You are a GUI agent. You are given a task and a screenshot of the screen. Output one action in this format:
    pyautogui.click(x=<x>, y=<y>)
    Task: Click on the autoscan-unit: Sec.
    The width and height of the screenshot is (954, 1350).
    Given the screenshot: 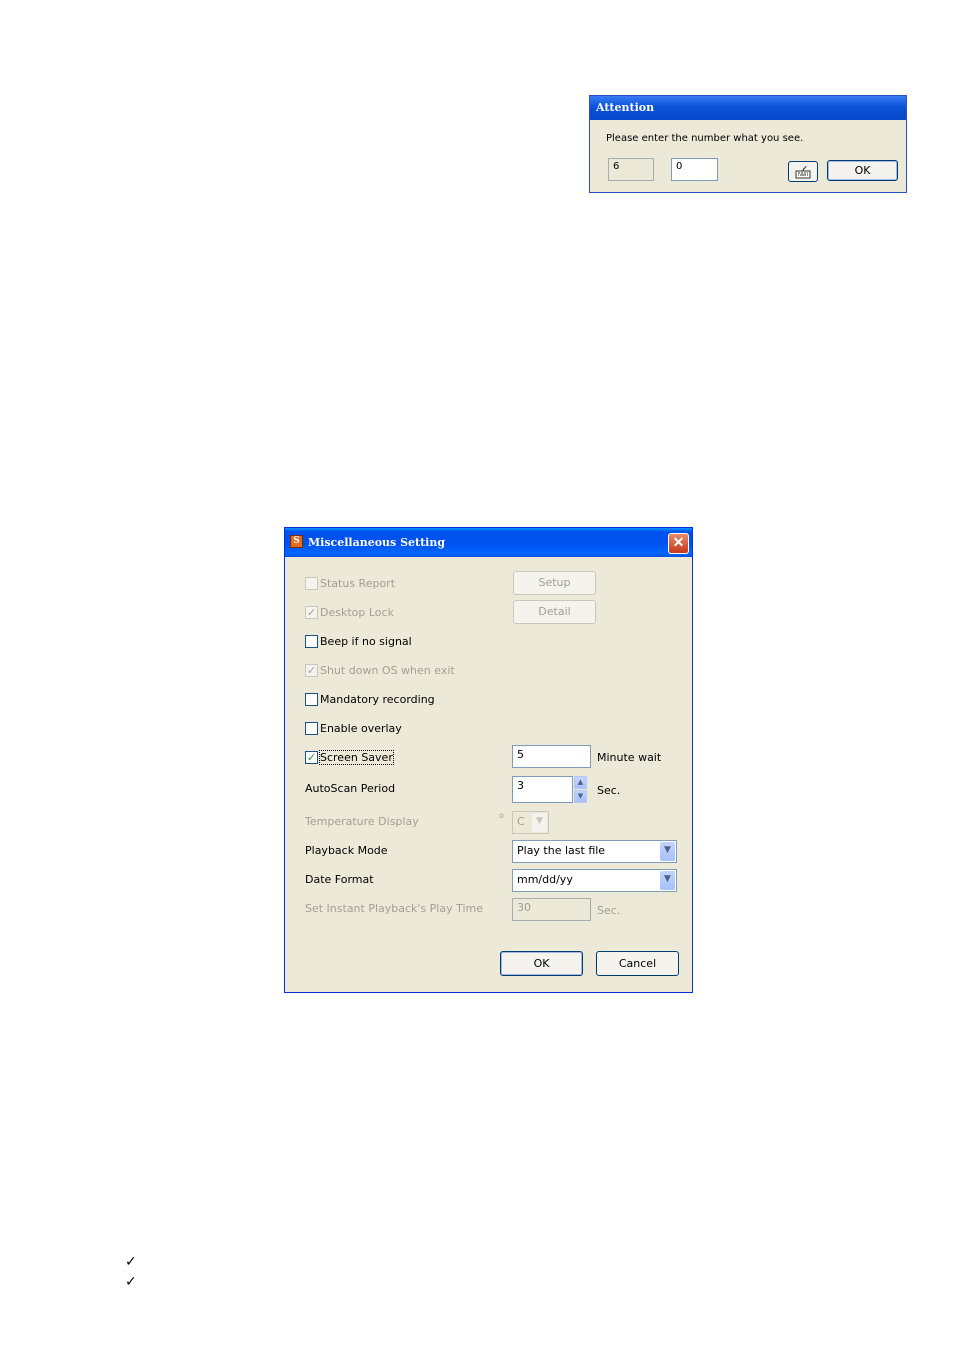 What is the action you would take?
    pyautogui.click(x=609, y=790)
    